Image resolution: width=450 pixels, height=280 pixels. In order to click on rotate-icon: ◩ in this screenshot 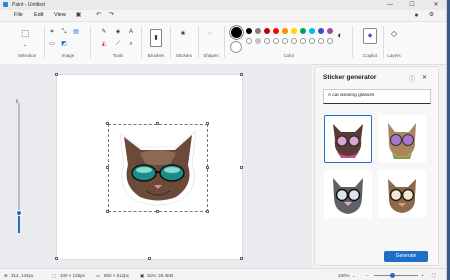, I will do `click(64, 44)`.